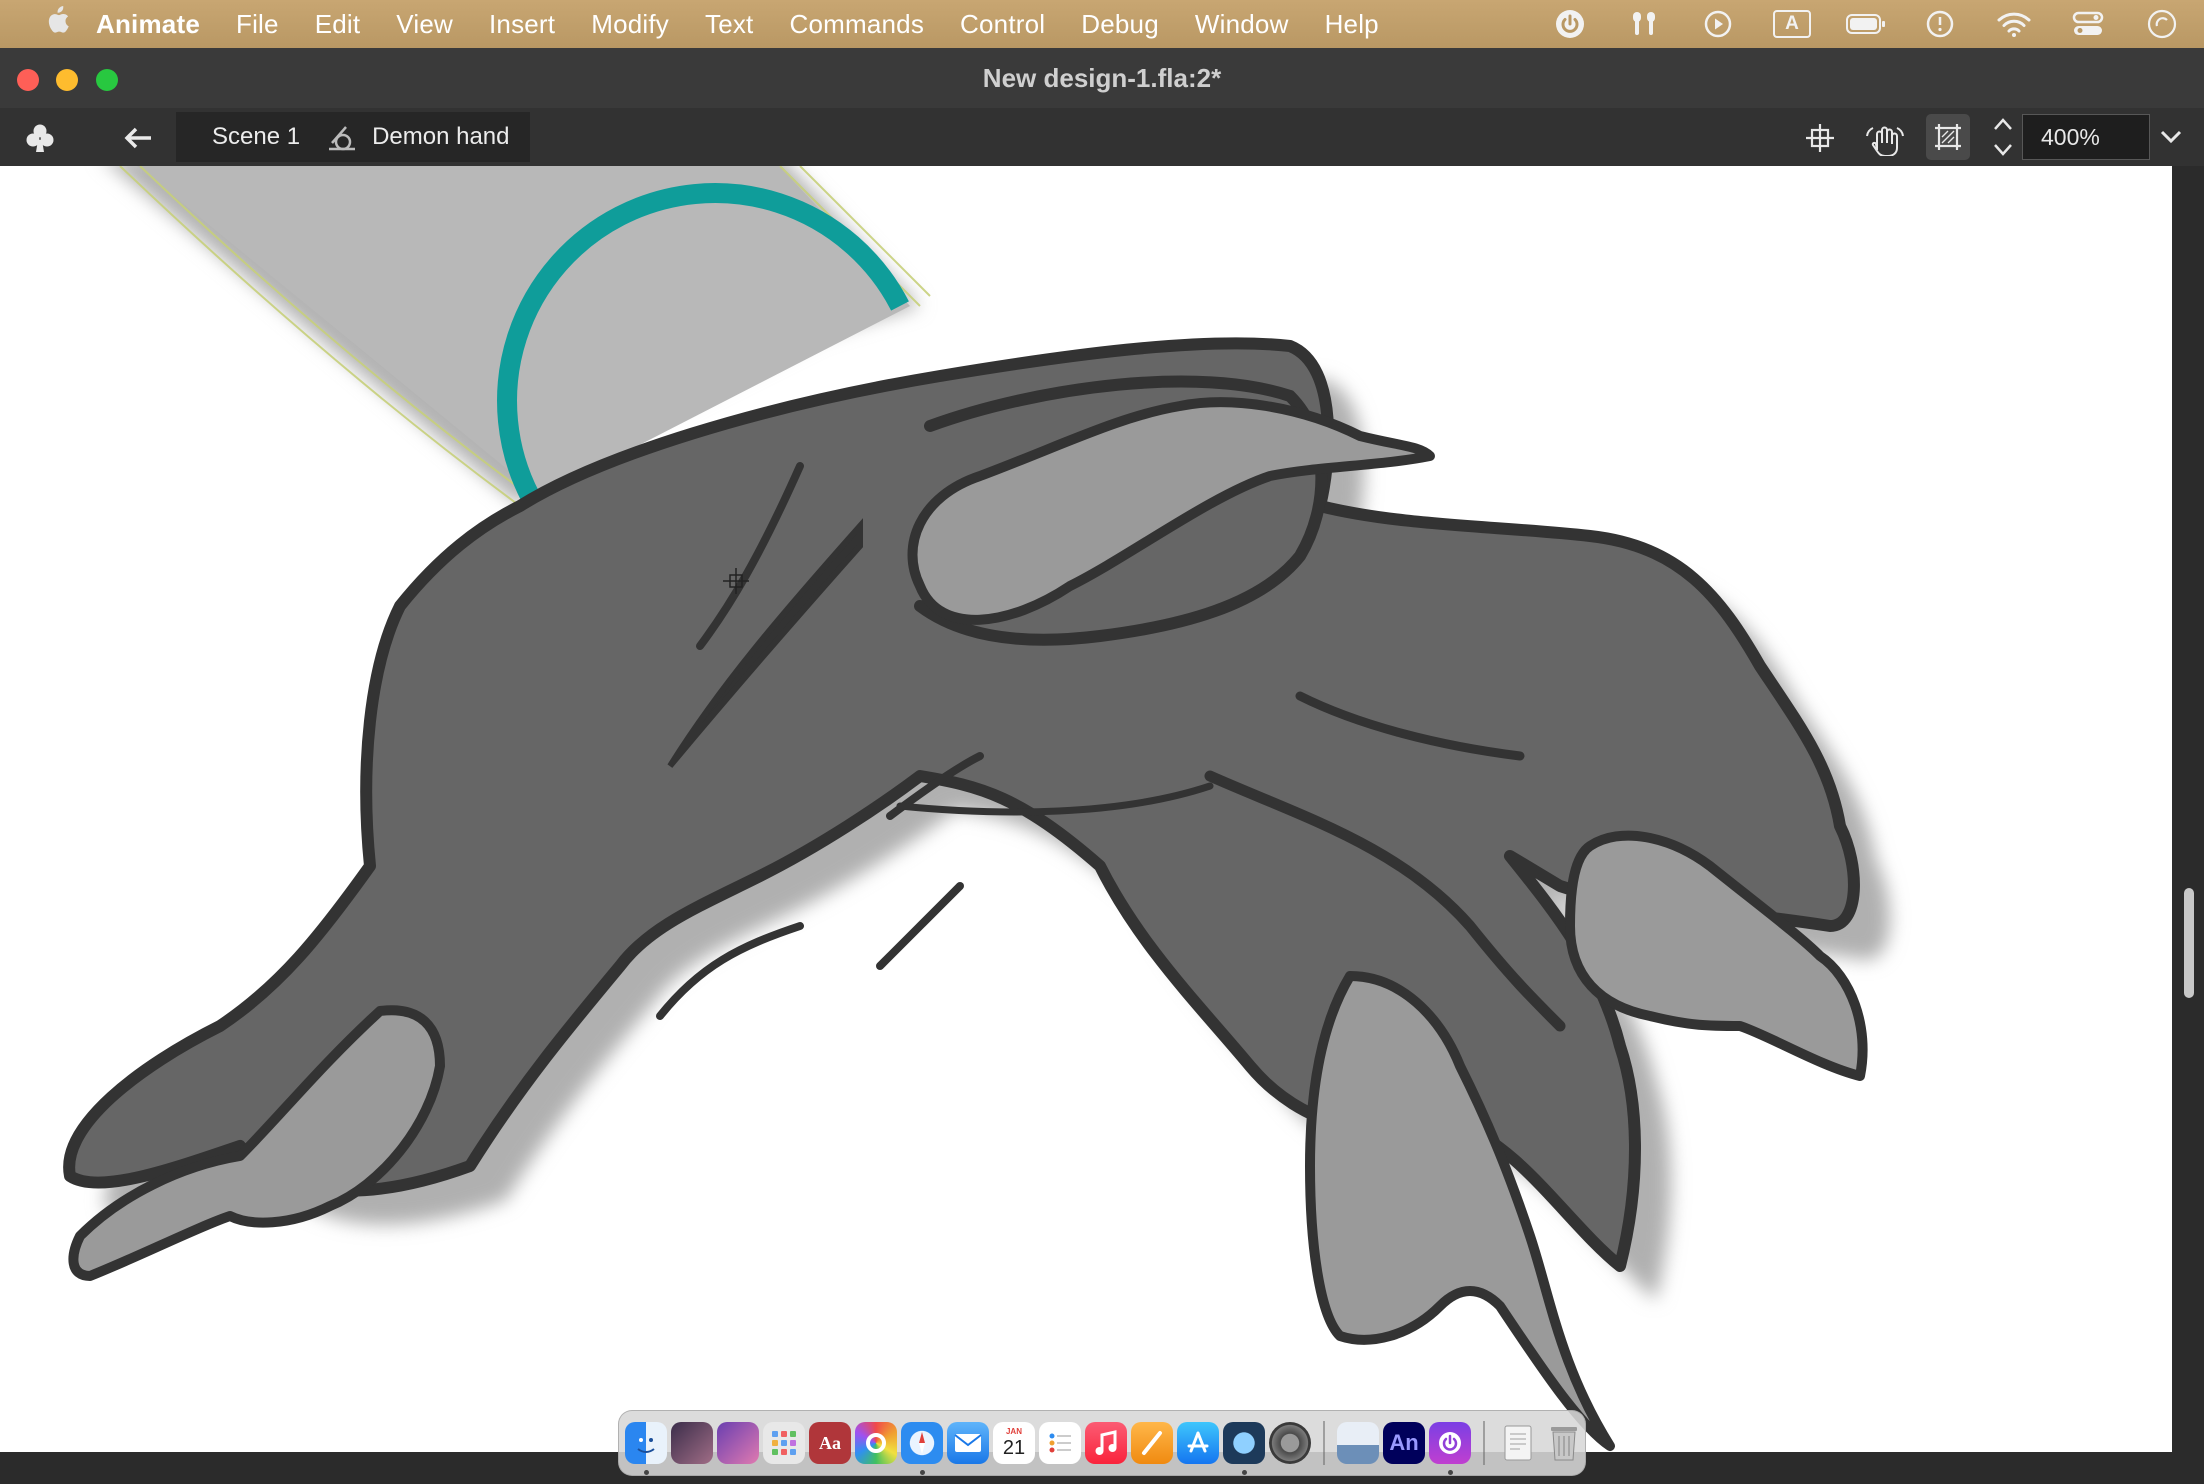  What do you see at coordinates (1102, 137) in the screenshot?
I see `edit-bar: Scene 1 Demon hand 400%` at bounding box center [1102, 137].